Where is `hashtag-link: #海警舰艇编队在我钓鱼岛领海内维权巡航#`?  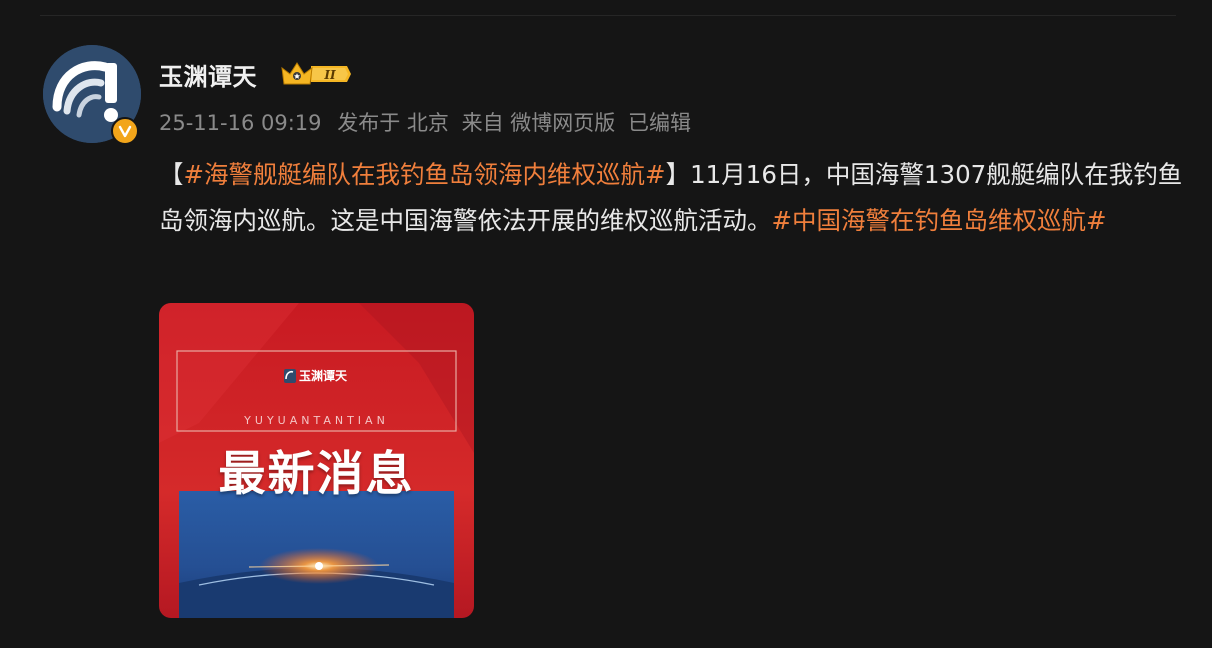 hashtag-link: #海警舰艇编队在我钓鱼岛领海内维权巡航# is located at coordinates (425, 174).